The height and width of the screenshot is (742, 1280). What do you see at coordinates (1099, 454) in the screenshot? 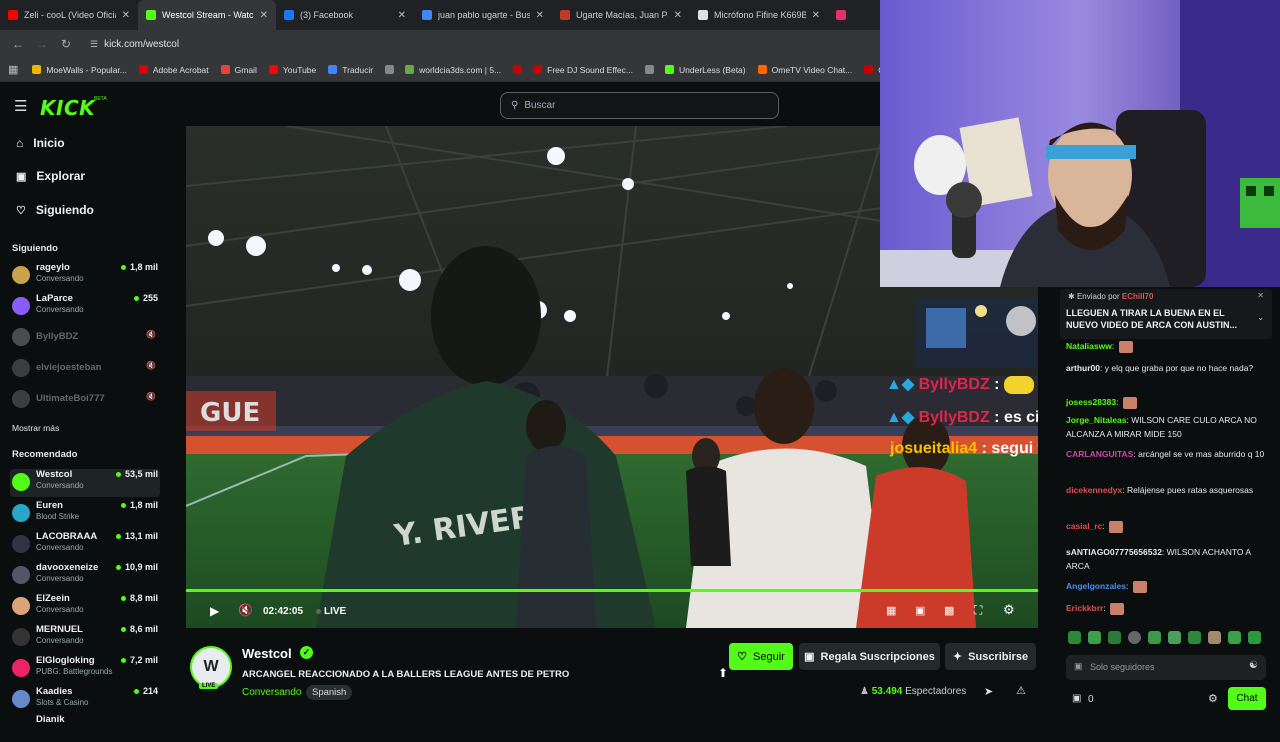
I see `chat-username: CARLANGUITAS` at bounding box center [1099, 454].